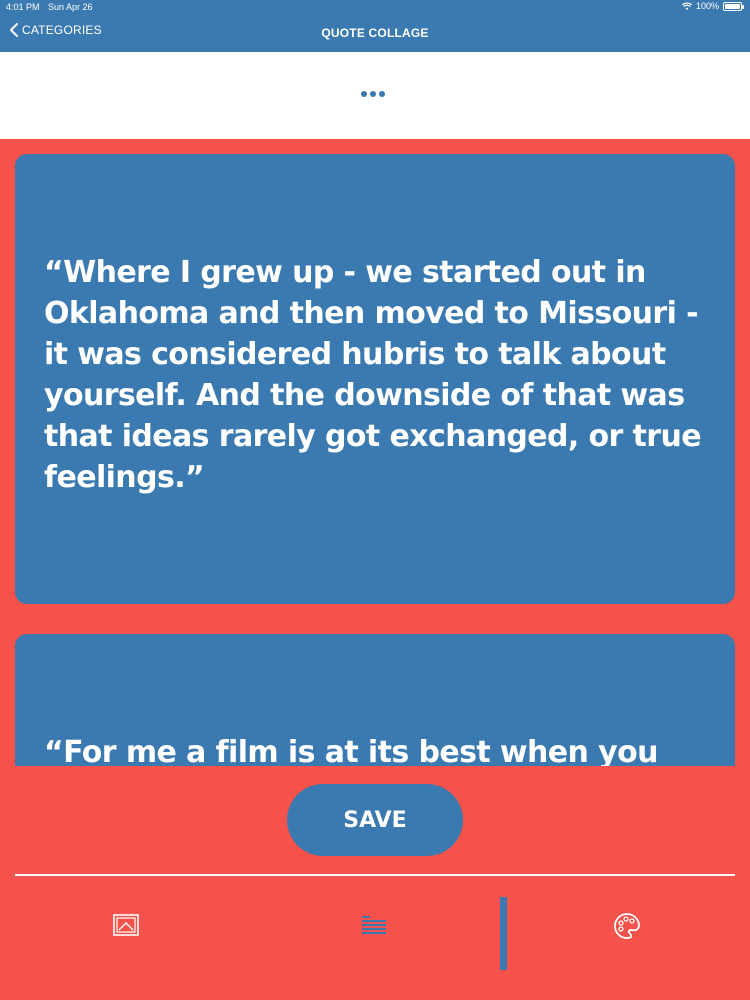 The width and height of the screenshot is (750, 1000). I want to click on image-tool-button, so click(126, 927).